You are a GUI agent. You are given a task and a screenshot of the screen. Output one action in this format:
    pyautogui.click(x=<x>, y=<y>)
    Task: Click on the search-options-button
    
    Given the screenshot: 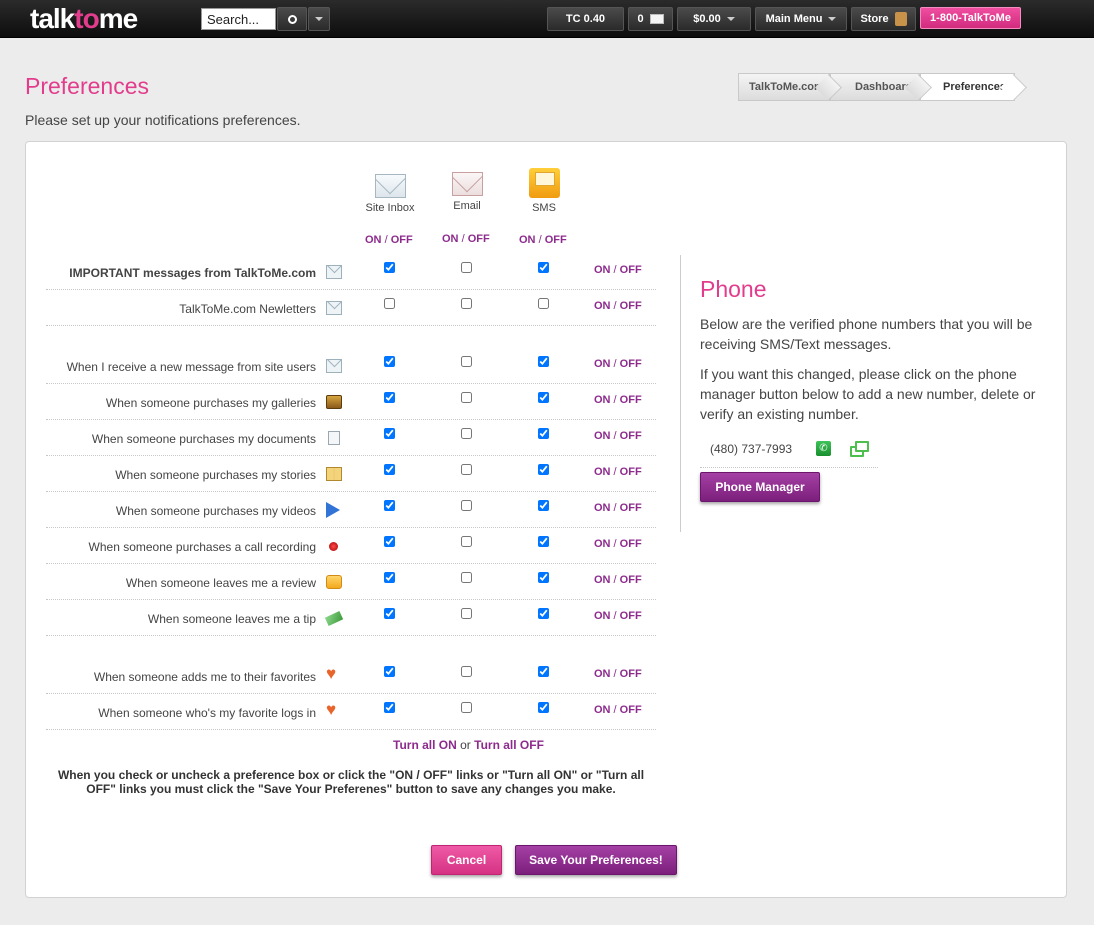 What is the action you would take?
    pyautogui.click(x=319, y=19)
    